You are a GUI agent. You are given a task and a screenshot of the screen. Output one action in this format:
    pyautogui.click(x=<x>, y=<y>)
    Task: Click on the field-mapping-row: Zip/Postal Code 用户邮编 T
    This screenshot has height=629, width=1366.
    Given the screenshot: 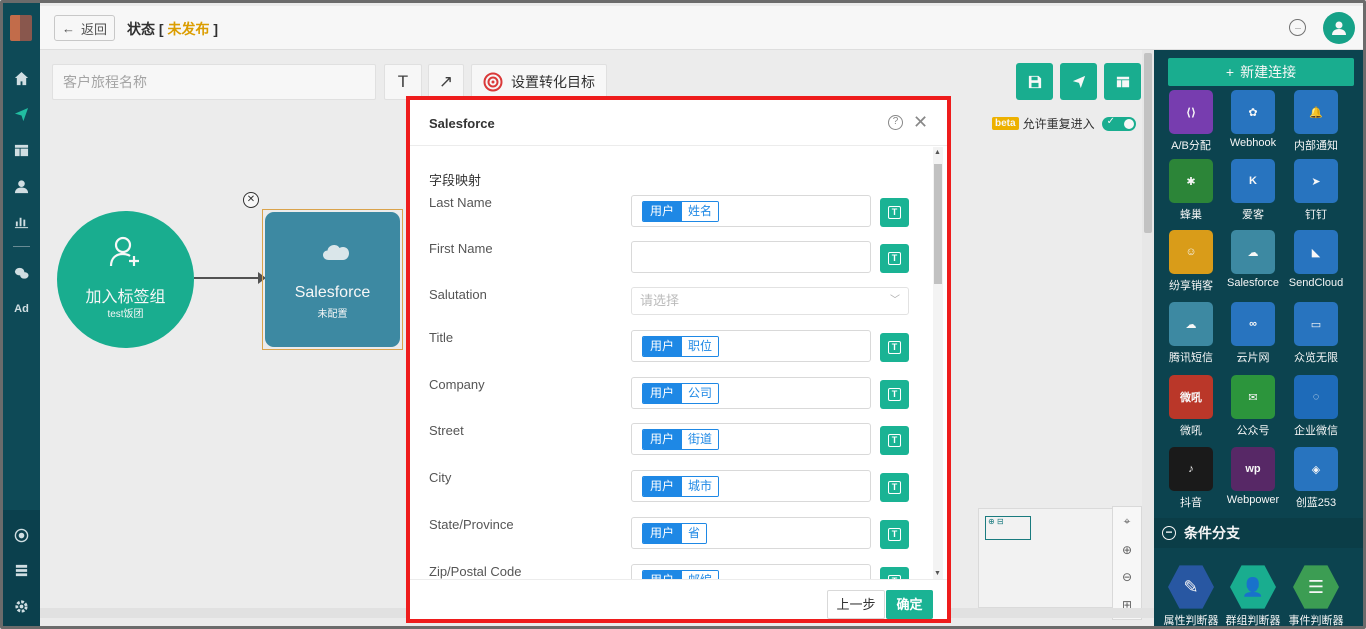 What is the action you would take?
    pyautogui.click(x=670, y=571)
    